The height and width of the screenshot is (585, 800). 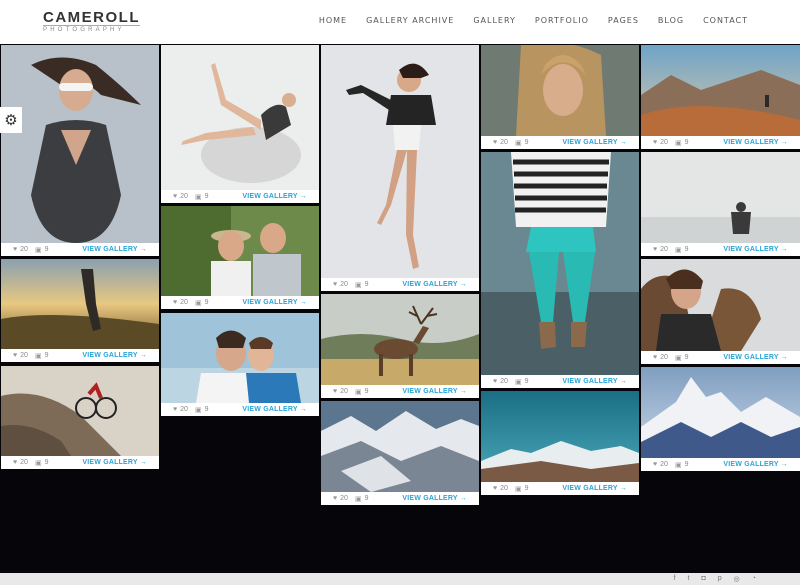 I want to click on nav-gallery-archive: GALLERY ARCHIVE, so click(x=410, y=20).